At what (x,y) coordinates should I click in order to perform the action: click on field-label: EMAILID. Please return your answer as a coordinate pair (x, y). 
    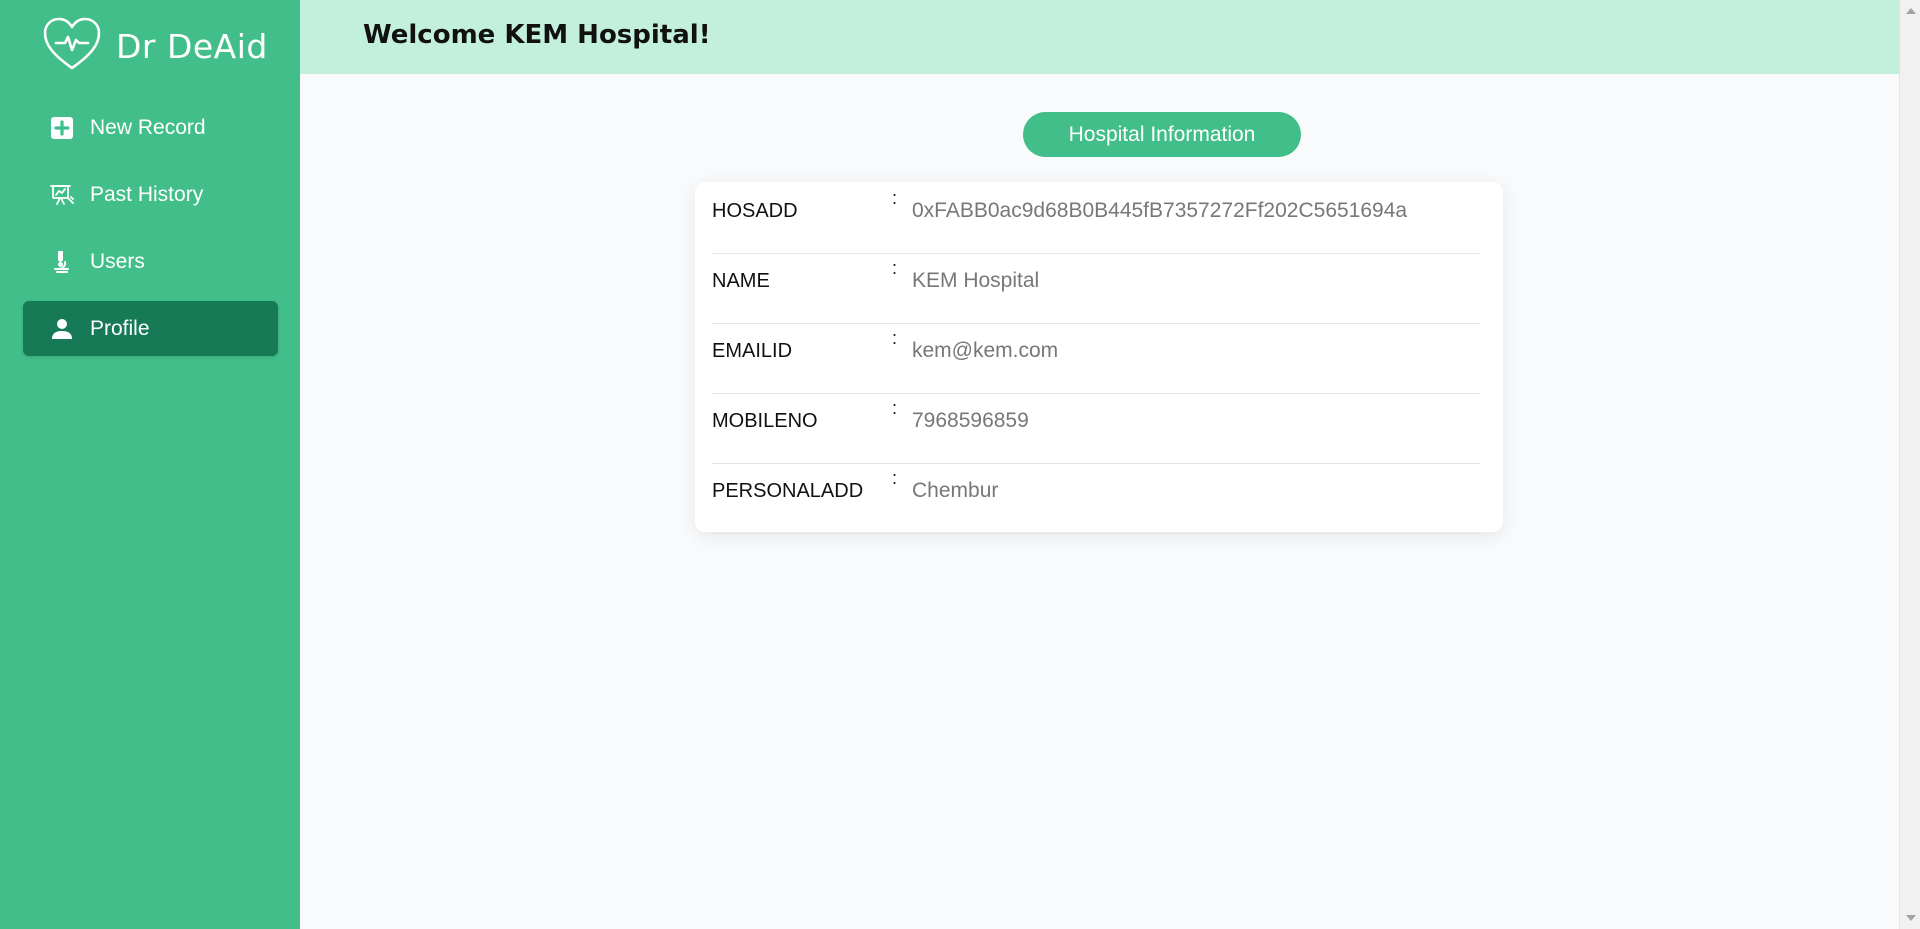
    Looking at the image, I should click on (752, 351).